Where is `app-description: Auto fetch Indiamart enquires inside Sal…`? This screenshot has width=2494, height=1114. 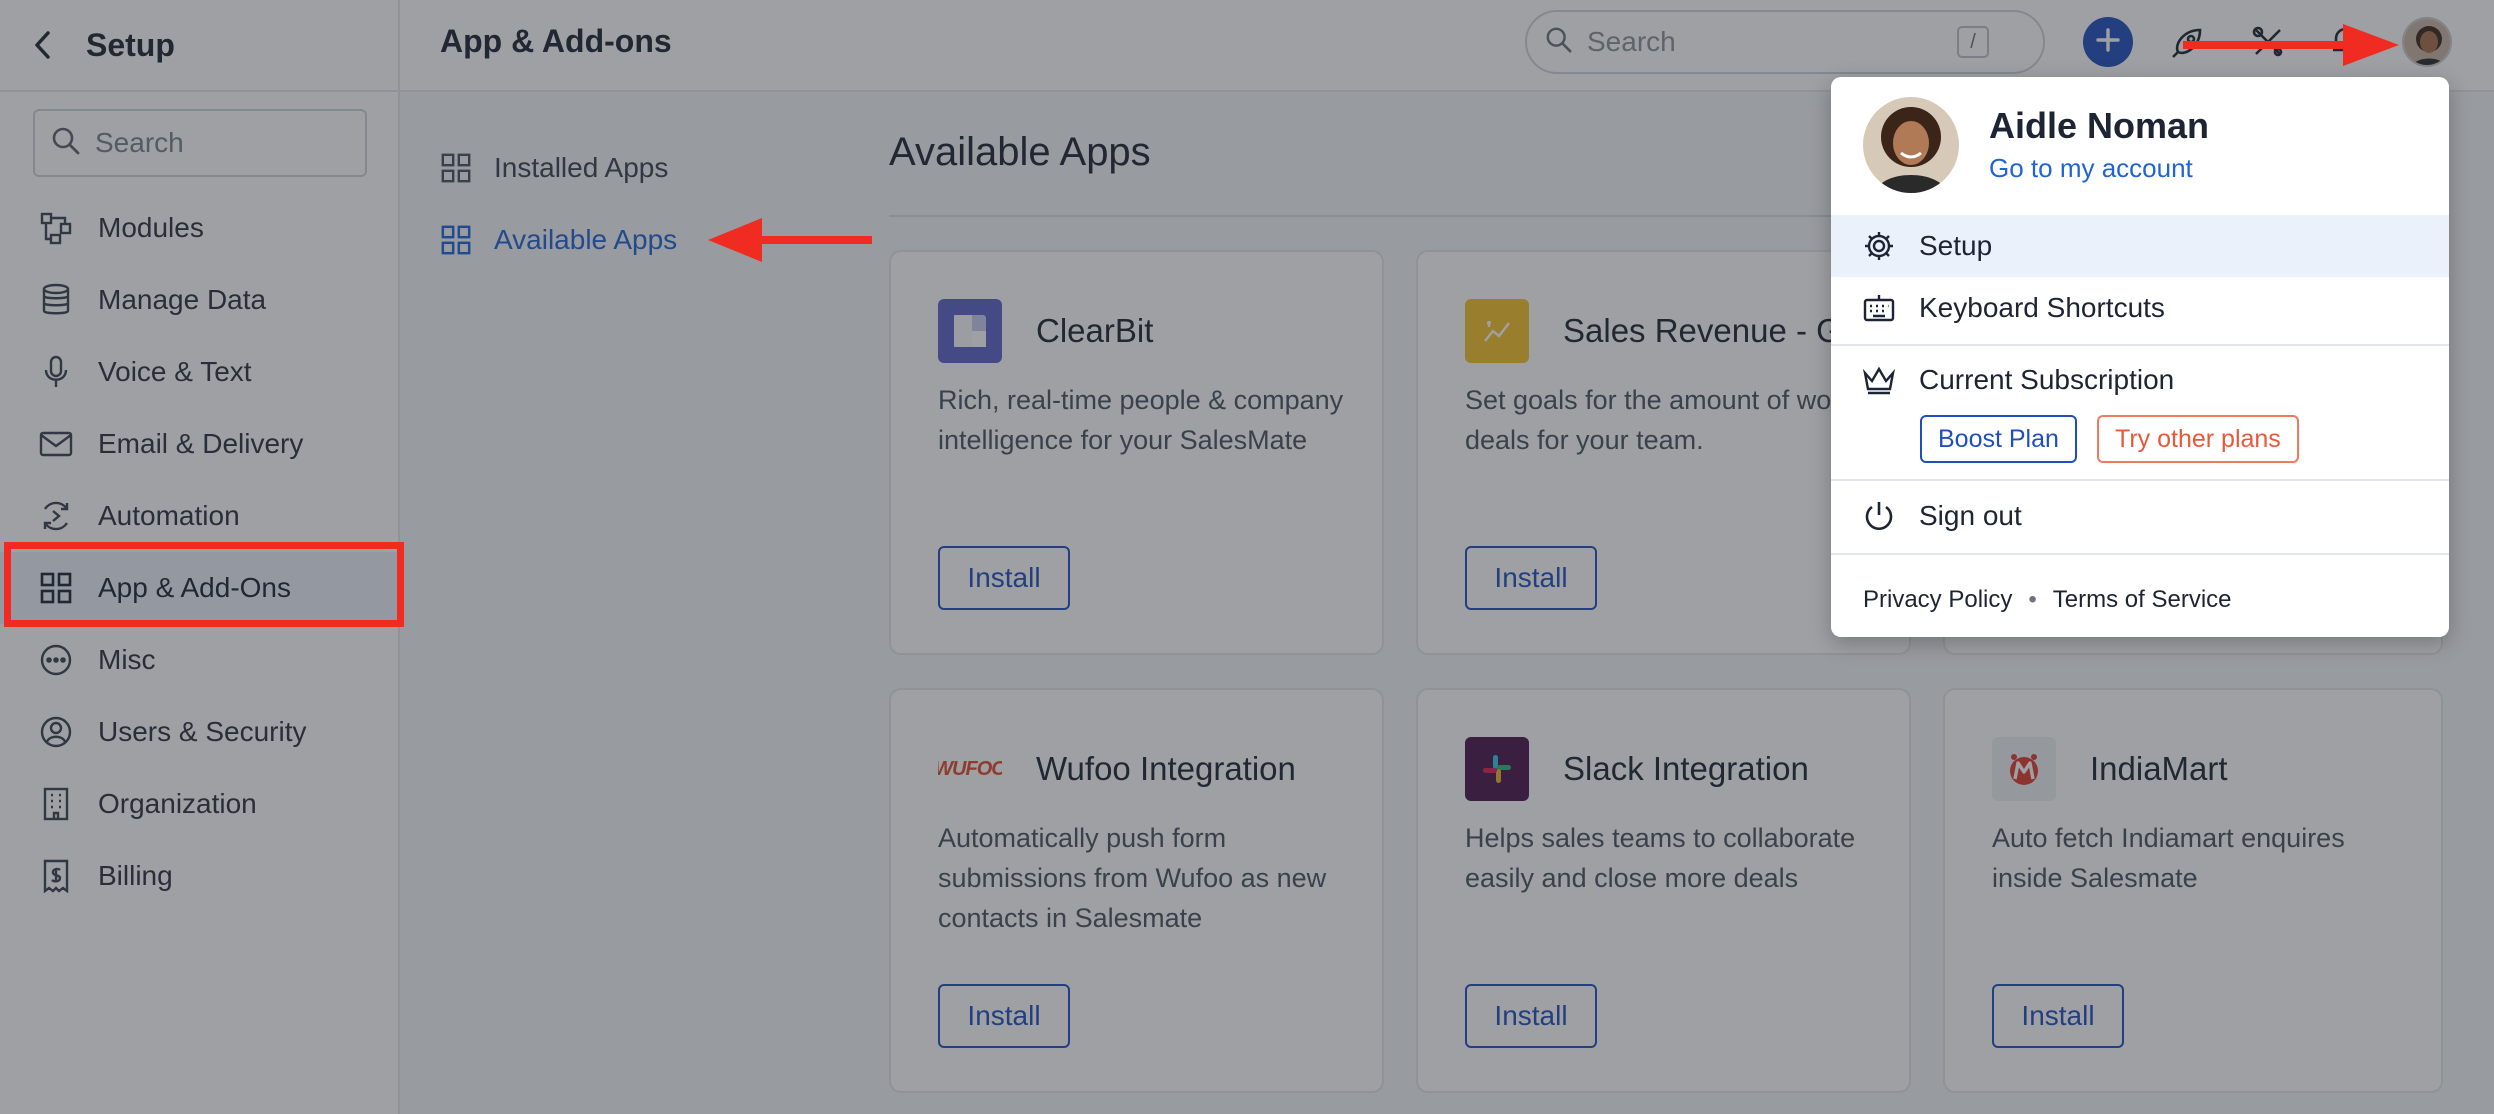
app-description: Auto fetch Indiamart enquires inside Sal… is located at coordinates (2168, 858).